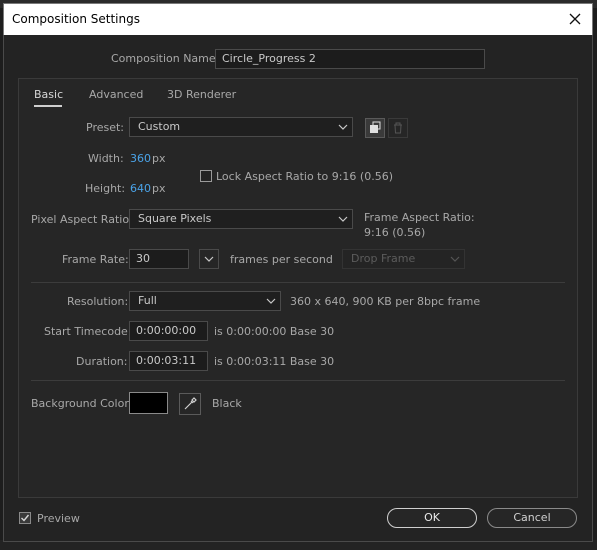 This screenshot has height=550, width=597. What do you see at coordinates (140, 158) in the screenshot?
I see `width-value: 360` at bounding box center [140, 158].